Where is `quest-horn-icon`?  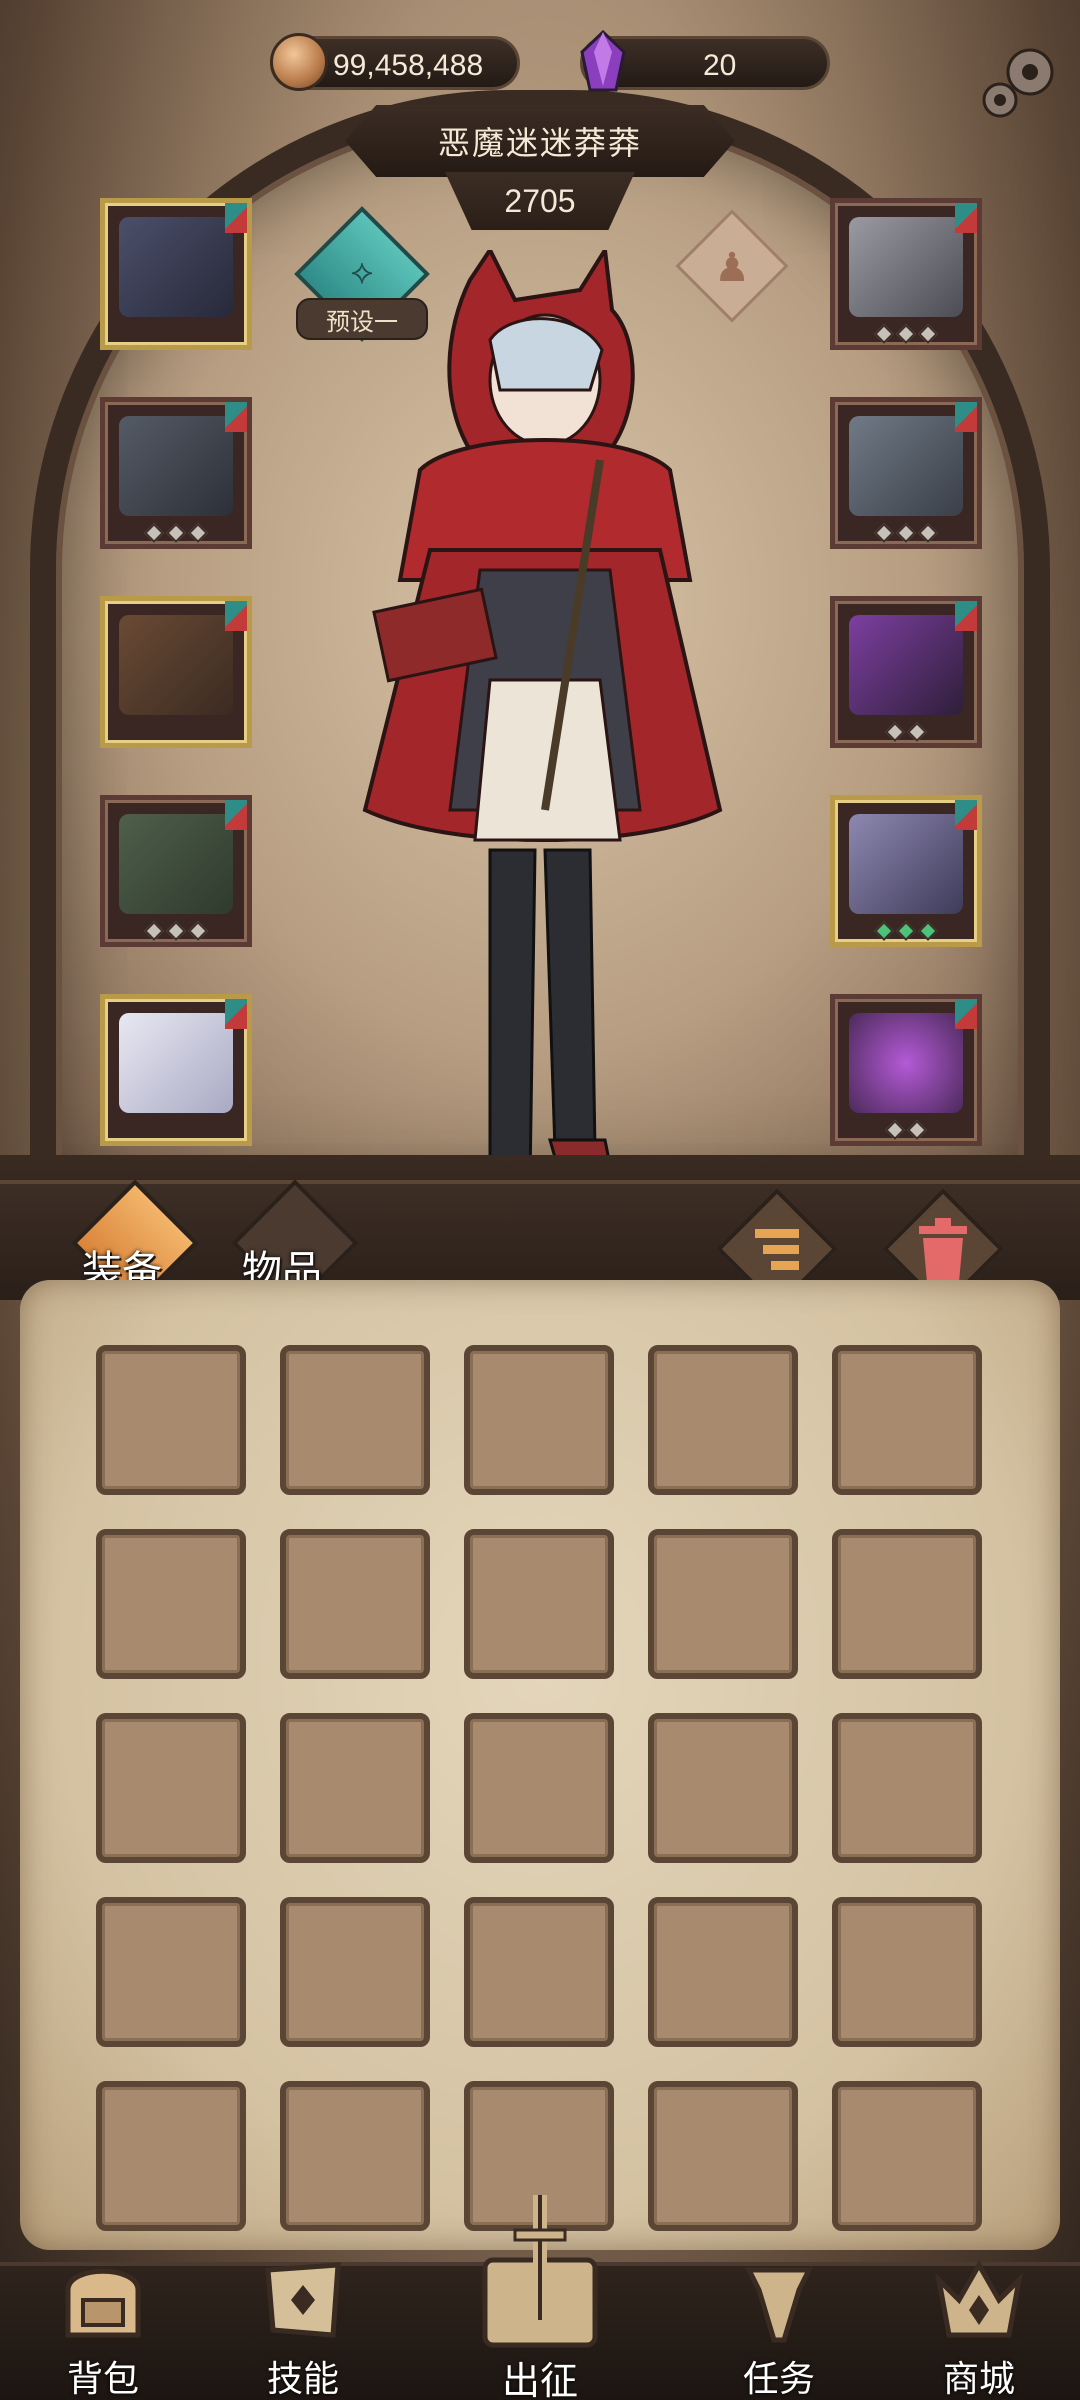
quest-horn-icon is located at coordinates (779, 2305).